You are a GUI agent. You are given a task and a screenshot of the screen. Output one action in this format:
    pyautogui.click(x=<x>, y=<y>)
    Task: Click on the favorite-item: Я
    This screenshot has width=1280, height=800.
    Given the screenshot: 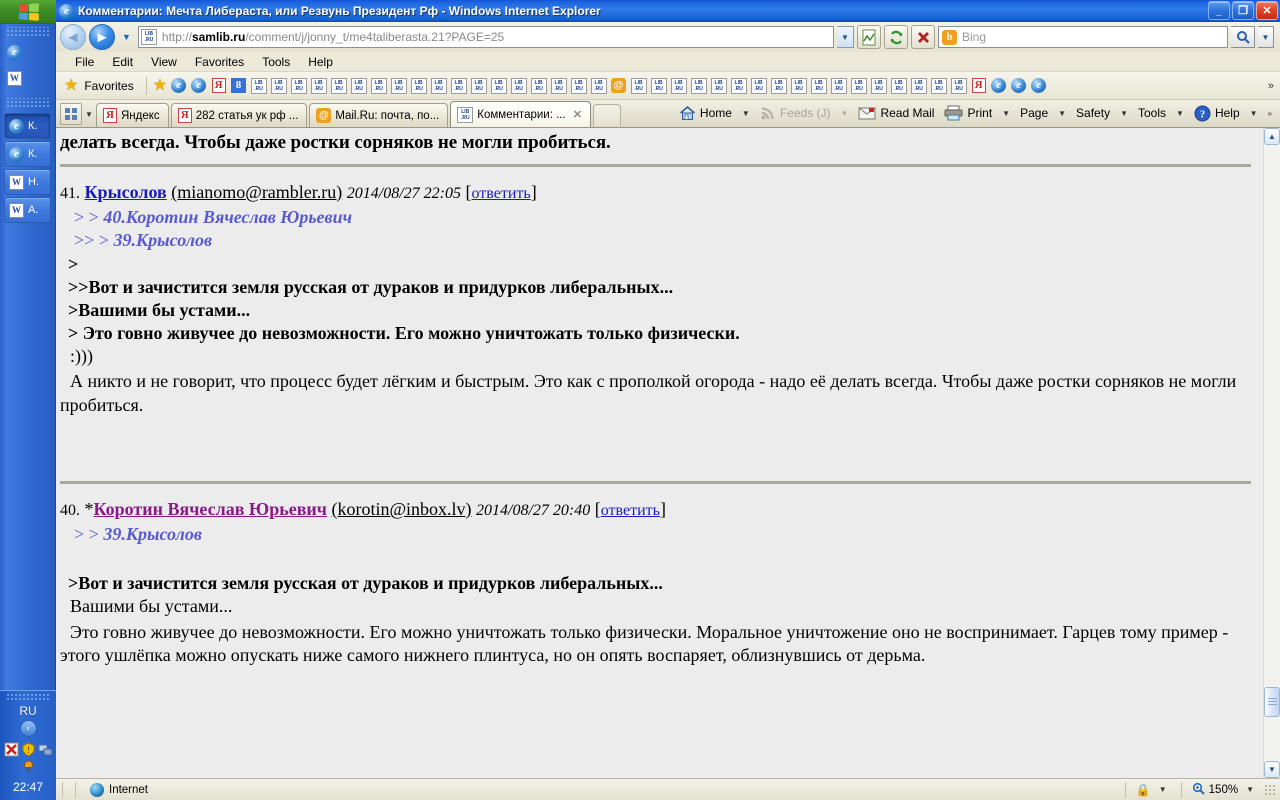 What is the action you would take?
    pyautogui.click(x=218, y=85)
    